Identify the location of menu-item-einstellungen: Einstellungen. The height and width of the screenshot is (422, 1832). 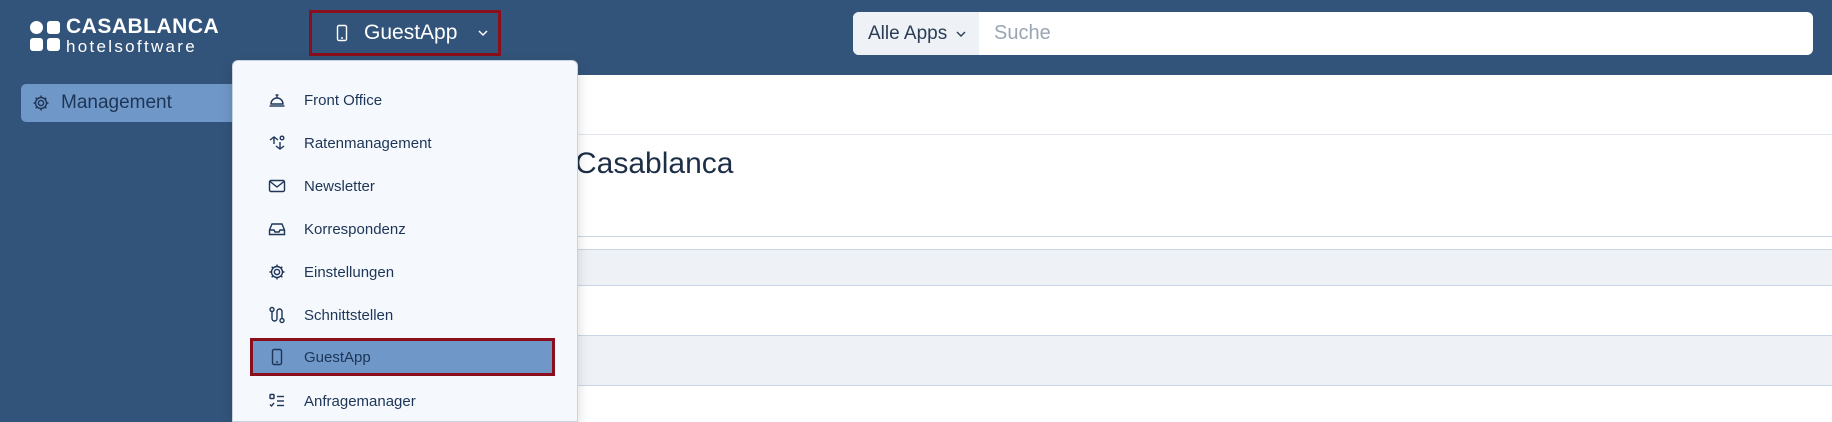
(402, 272).